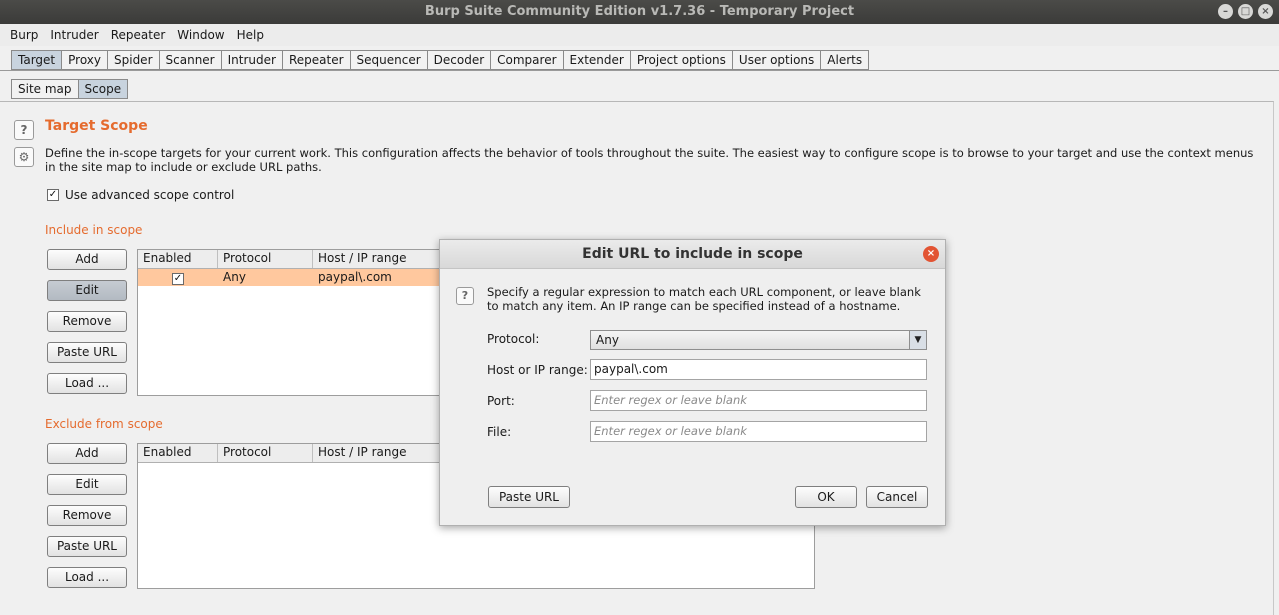 Image resolution: width=1279 pixels, height=615 pixels. I want to click on dialog-titlebar: Edit URL to include in scope ×, so click(692, 254).